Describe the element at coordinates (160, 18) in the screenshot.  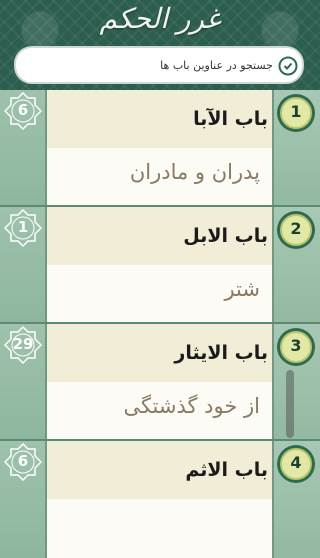
I see `app-logo: غرر الحکم` at that location.